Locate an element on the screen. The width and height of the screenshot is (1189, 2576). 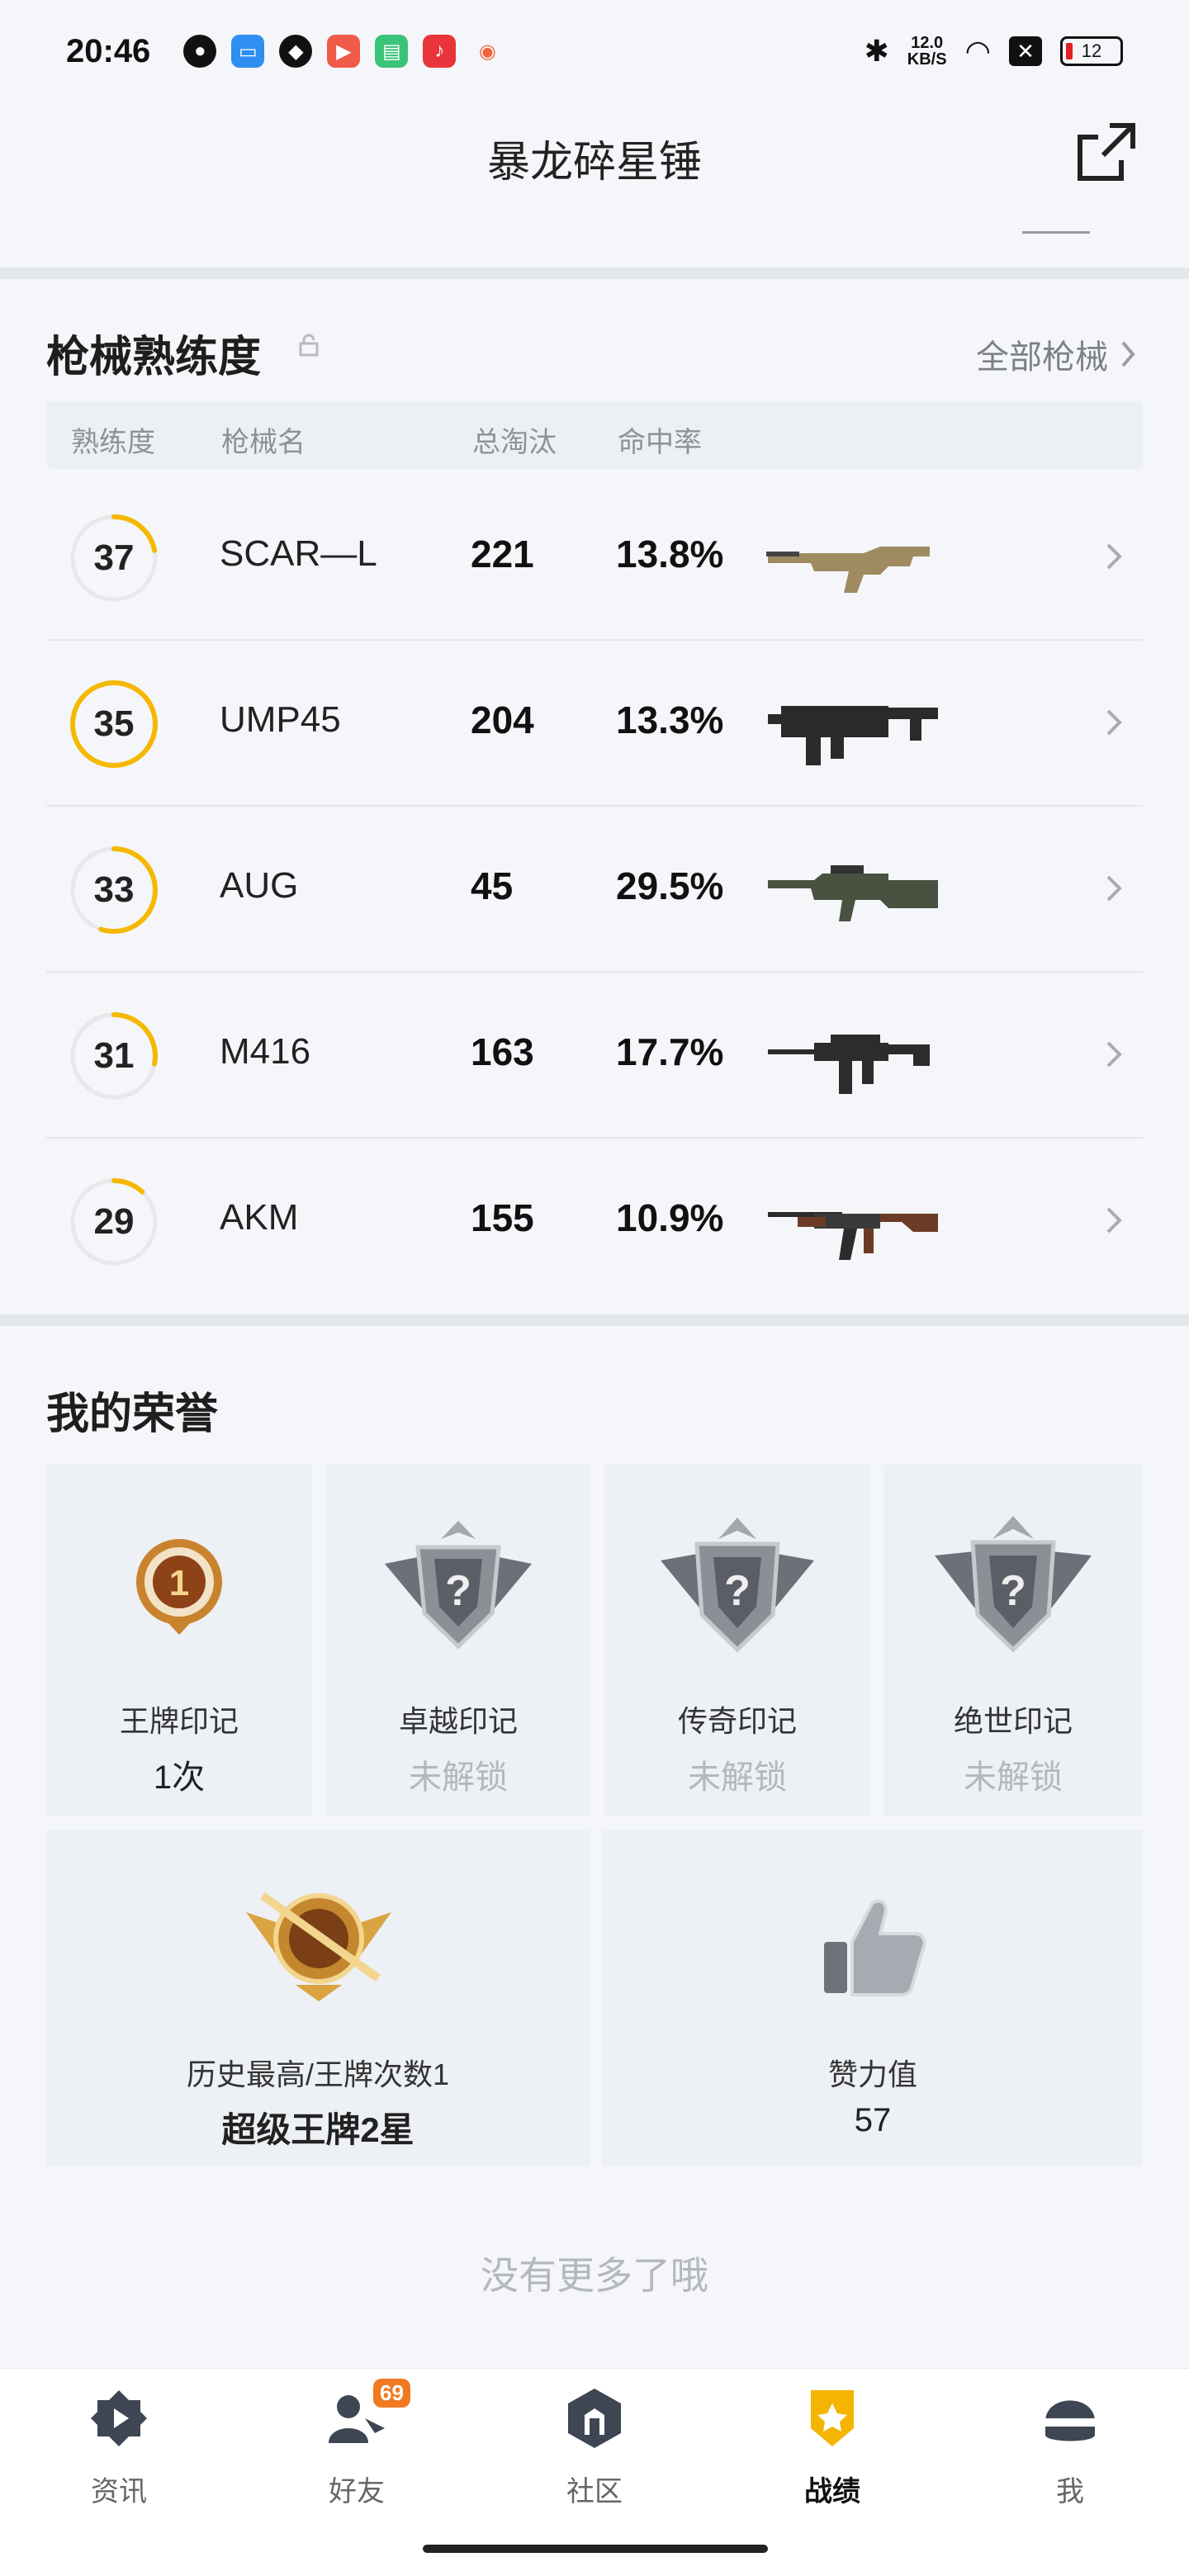
col-proficiency: 熟练度 is located at coordinates (113, 442).